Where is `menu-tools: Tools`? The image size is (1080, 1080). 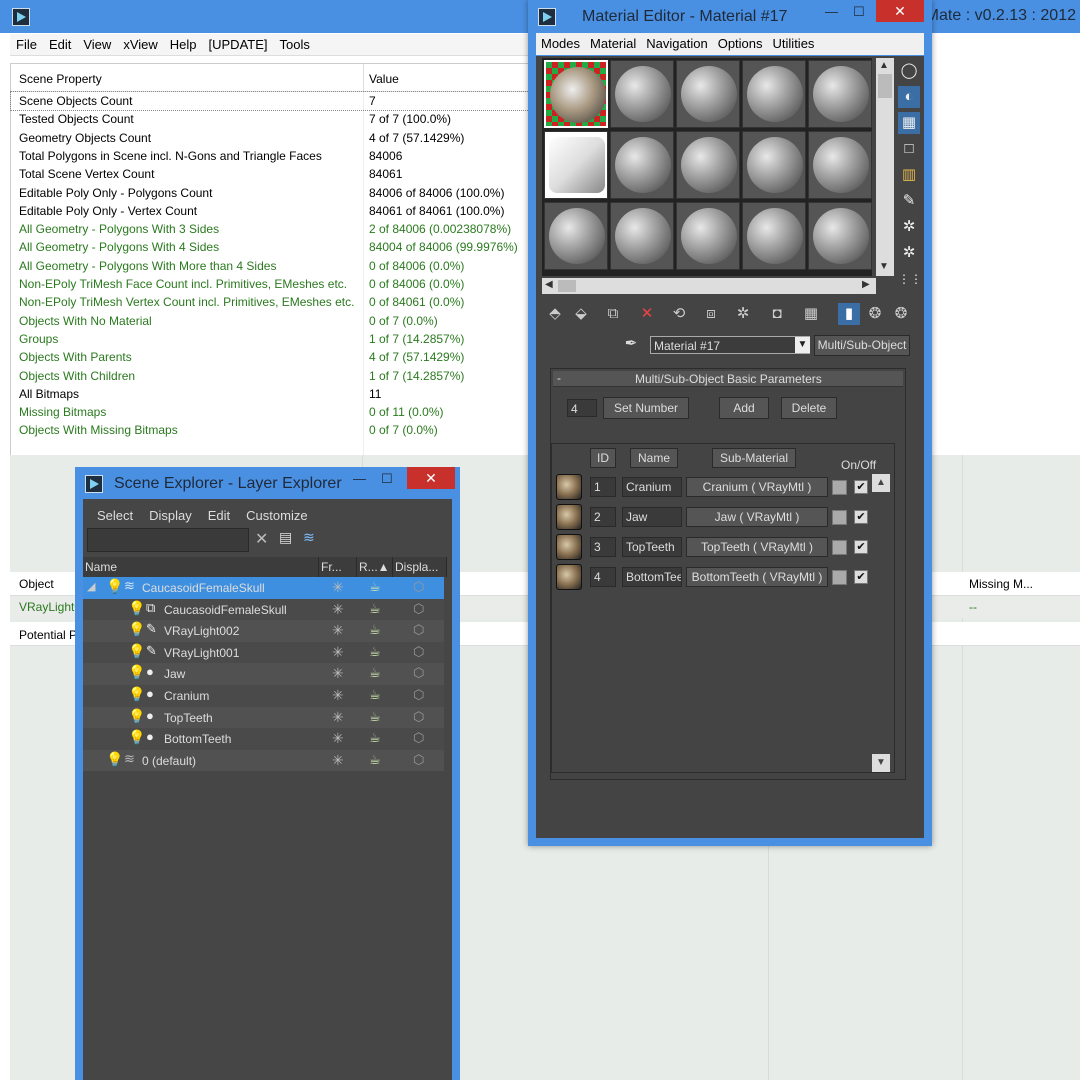
menu-tools: Tools is located at coordinates (295, 44).